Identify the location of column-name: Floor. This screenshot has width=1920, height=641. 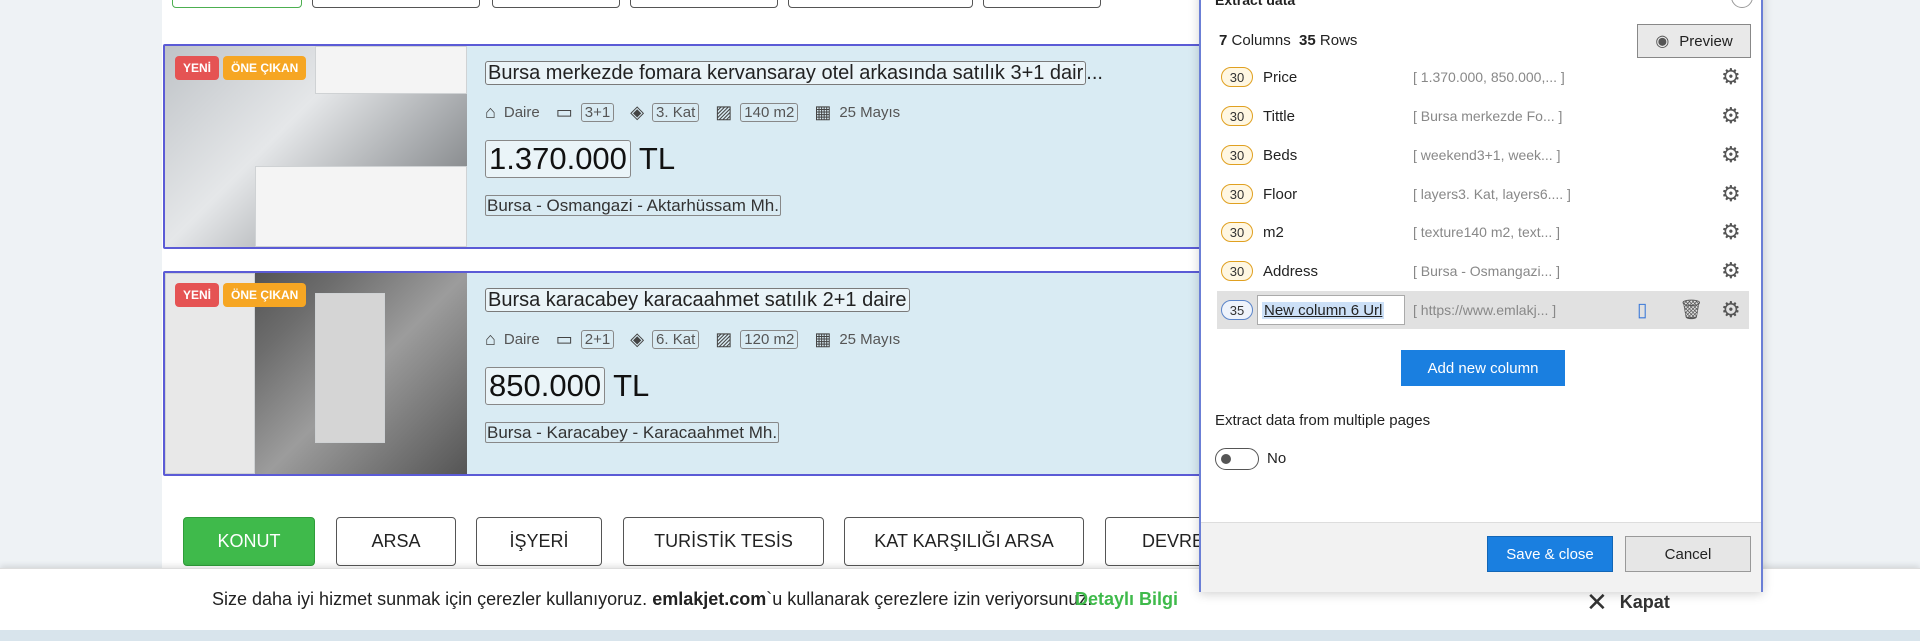
(1280, 194).